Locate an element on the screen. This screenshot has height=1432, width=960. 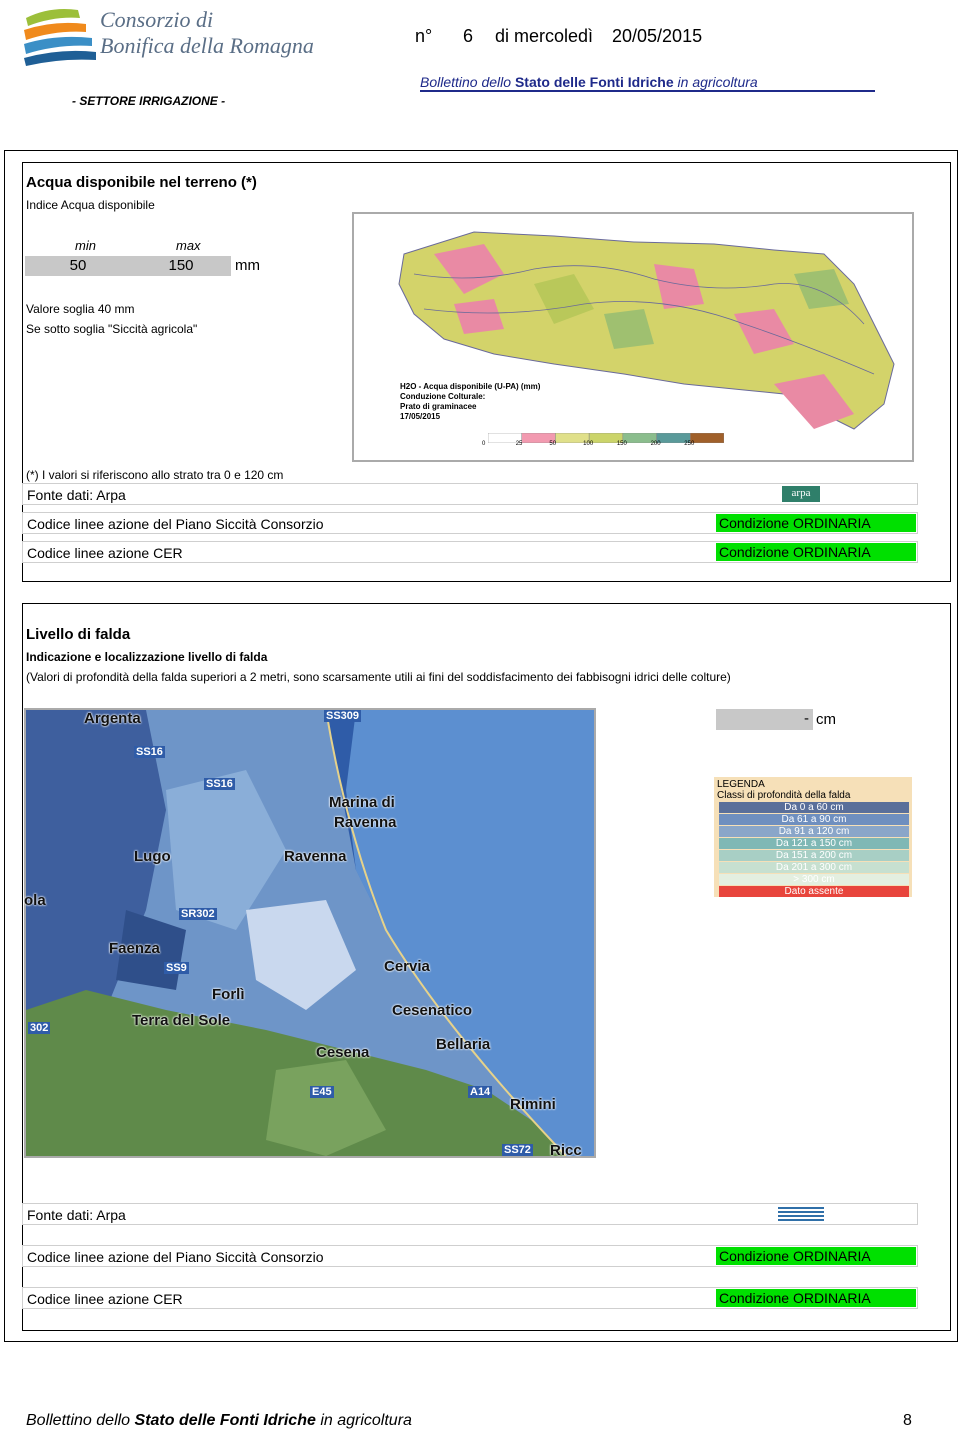
water-plan-row-1-status: Condizione ORDINARIA is located at coordinates (816, 1256).